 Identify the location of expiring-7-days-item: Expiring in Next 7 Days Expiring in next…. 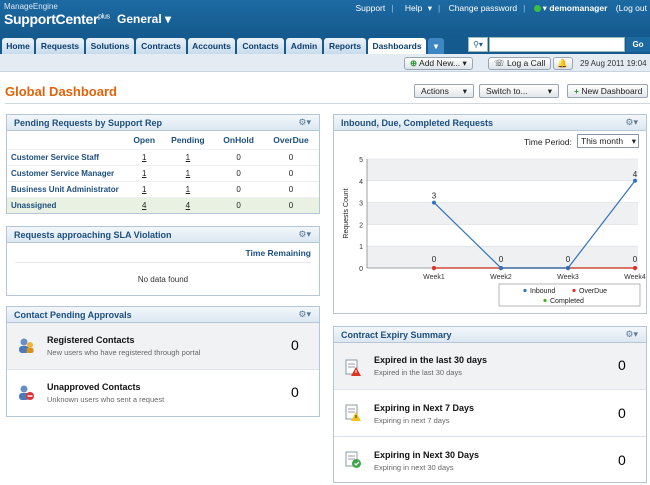
(490, 412).